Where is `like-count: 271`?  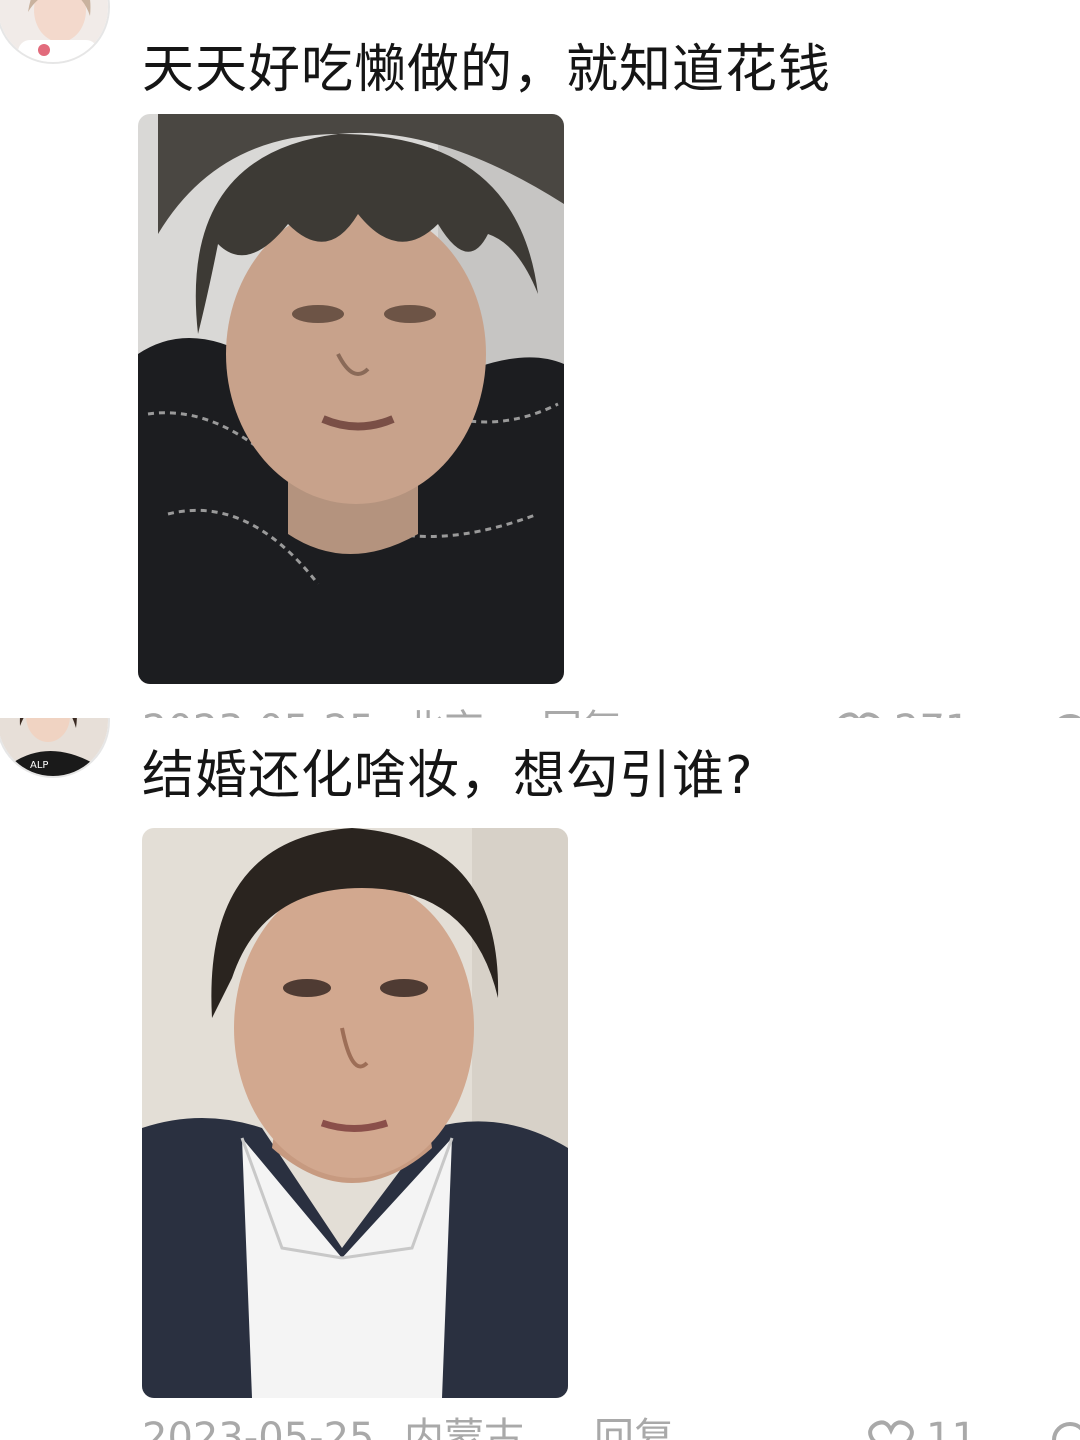 like-count: 271 is located at coordinates (932, 709).